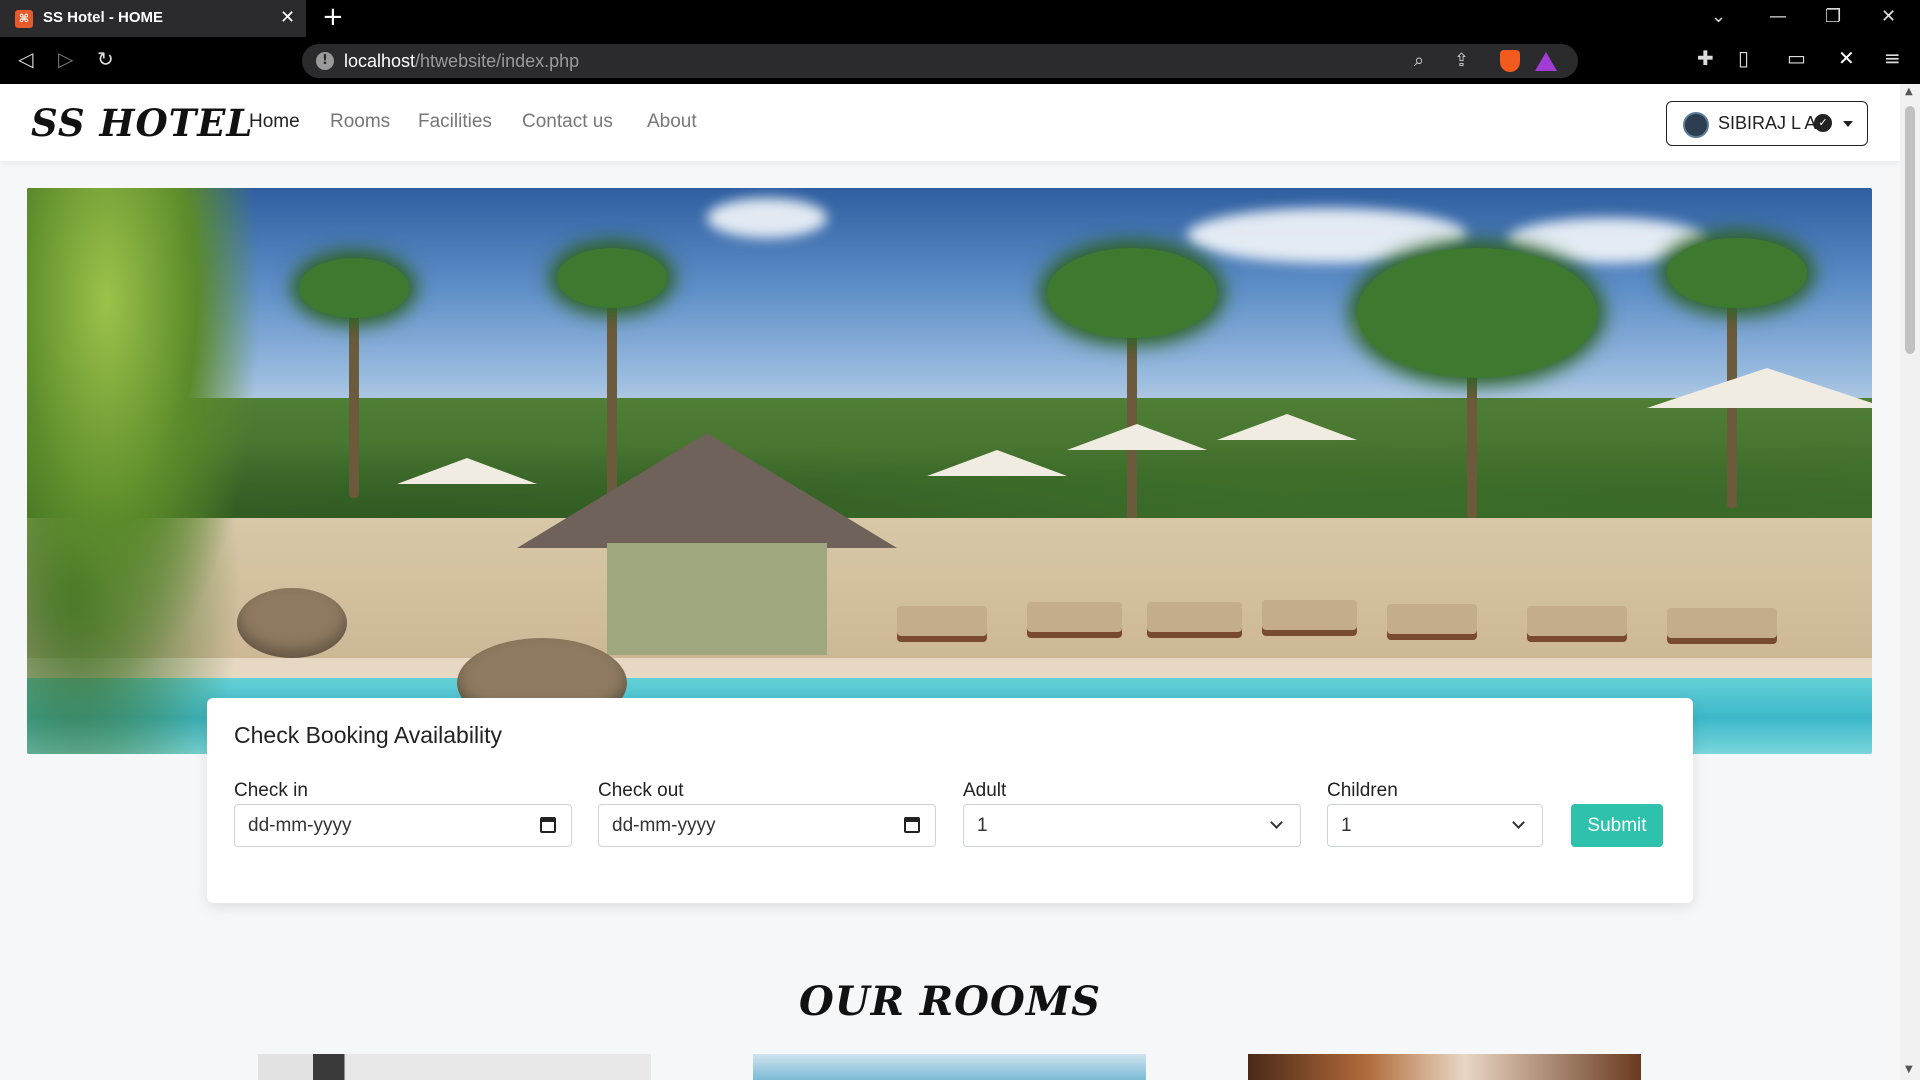 This screenshot has height=1080, width=1920. Describe the element at coordinates (1909, 91) in the screenshot. I see `scroll-up-icon: ▲` at that location.